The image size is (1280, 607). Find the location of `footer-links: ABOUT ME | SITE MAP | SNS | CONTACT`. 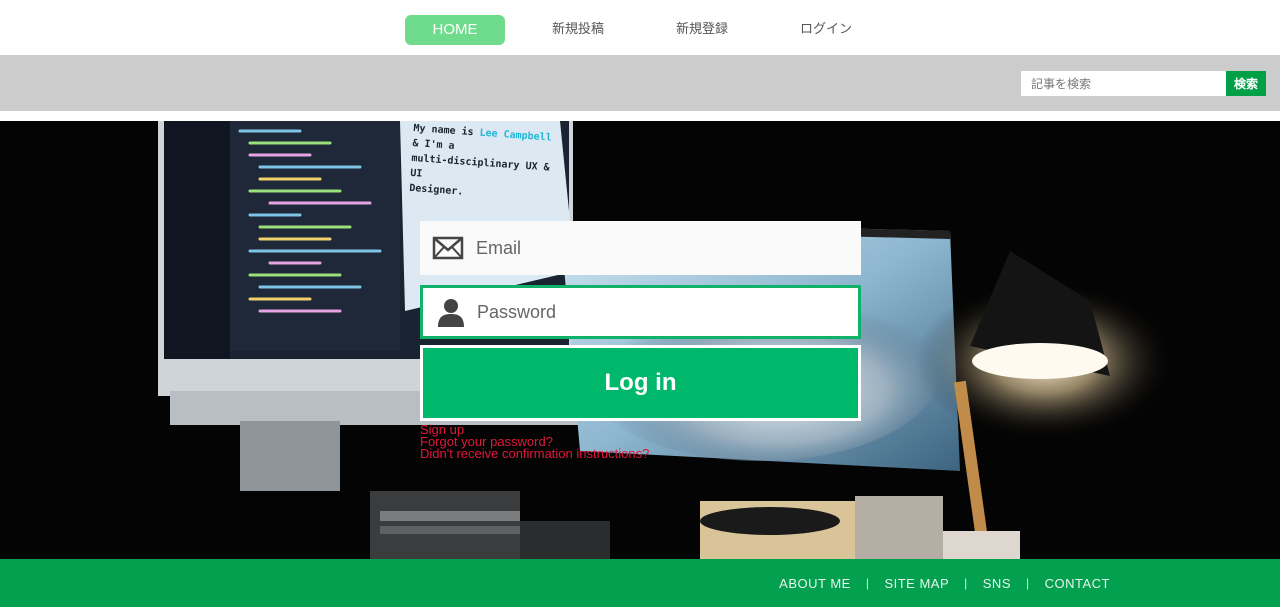

footer-links: ABOUT ME | SITE MAP | SNS | CONTACT is located at coordinates (944, 583).